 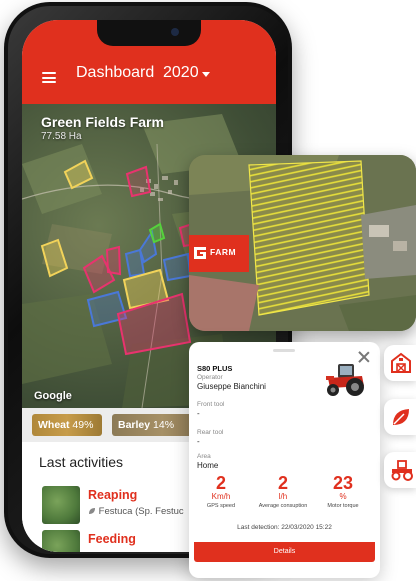 I want to click on side-button-barn, so click(x=400, y=363).